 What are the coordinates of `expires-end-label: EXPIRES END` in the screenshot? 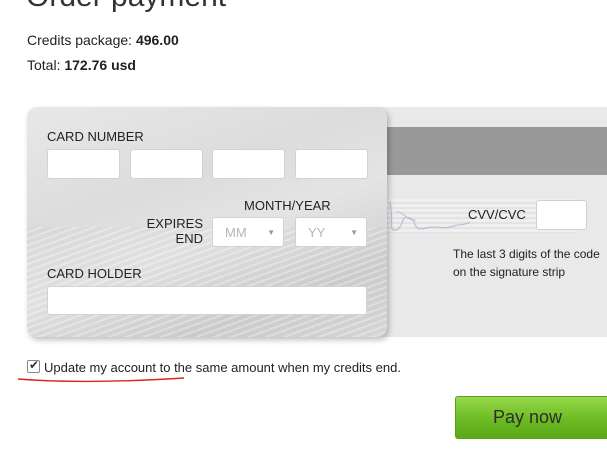 It's located at (174, 231).